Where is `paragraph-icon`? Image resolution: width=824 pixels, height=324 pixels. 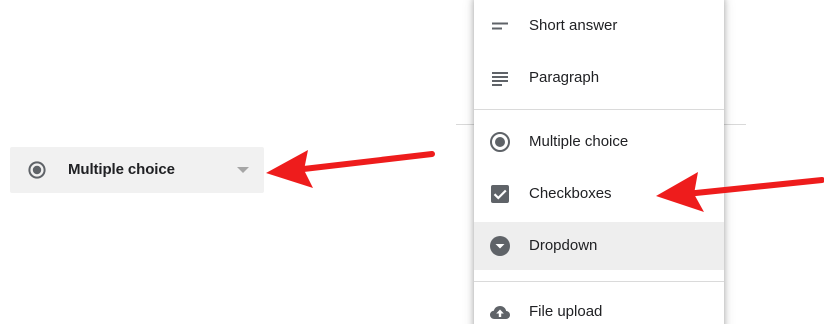
paragraph-icon is located at coordinates (500, 79).